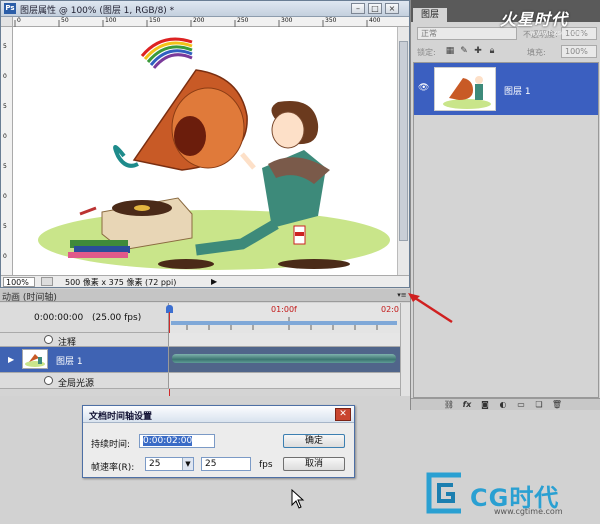 The image size is (600, 524). I want to click on scrollbar-thumb, so click(403, 141).